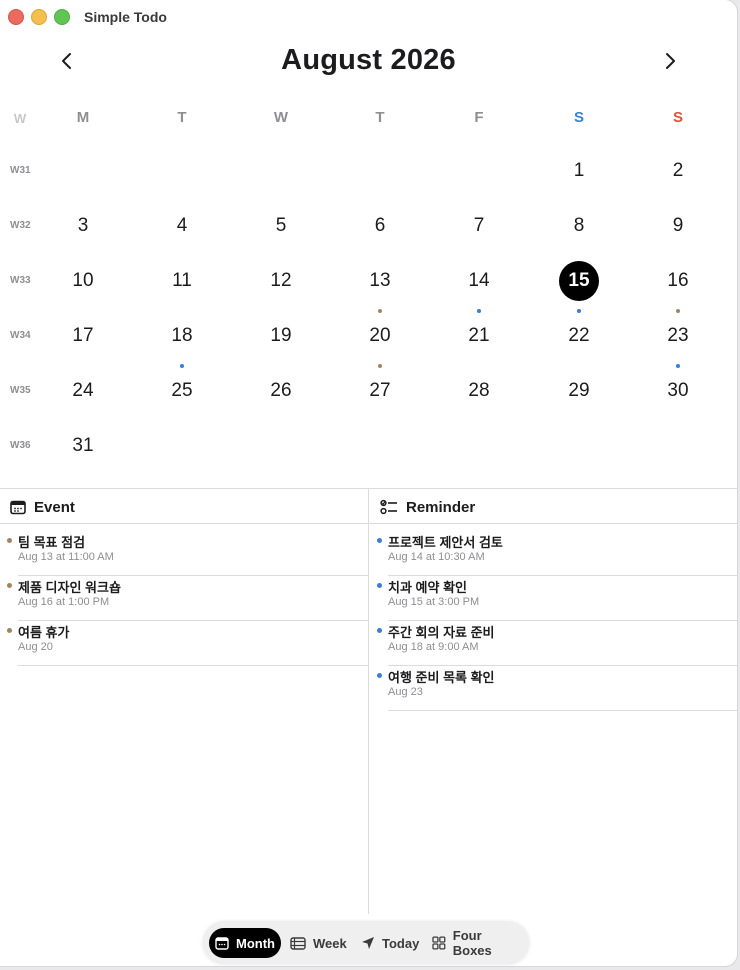  Describe the element at coordinates (427, 507) in the screenshot. I see `reminder-panel-header: Reminder` at that location.